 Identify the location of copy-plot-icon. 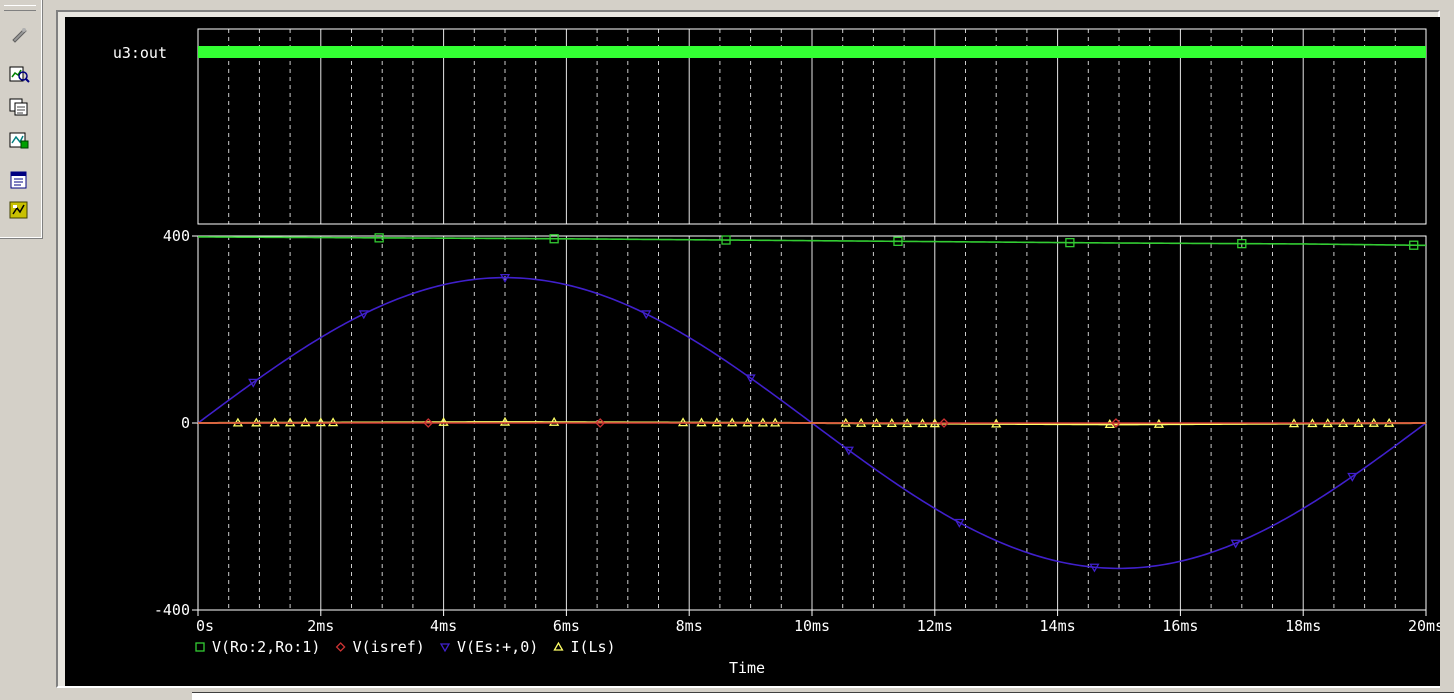
(19, 107).